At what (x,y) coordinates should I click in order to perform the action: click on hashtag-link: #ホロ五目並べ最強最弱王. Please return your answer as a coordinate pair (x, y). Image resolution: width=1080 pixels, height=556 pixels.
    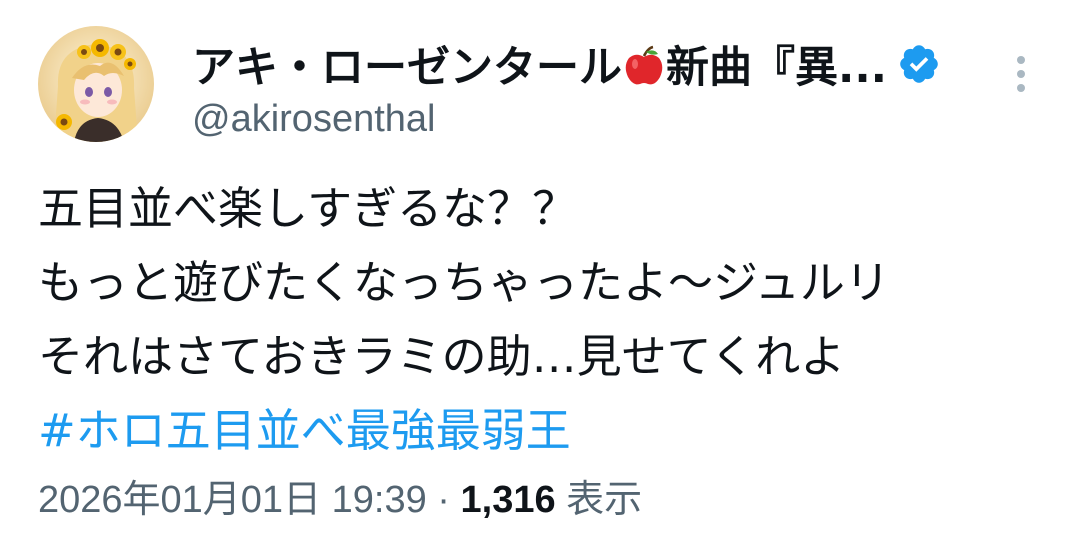
    Looking at the image, I should click on (543, 431).